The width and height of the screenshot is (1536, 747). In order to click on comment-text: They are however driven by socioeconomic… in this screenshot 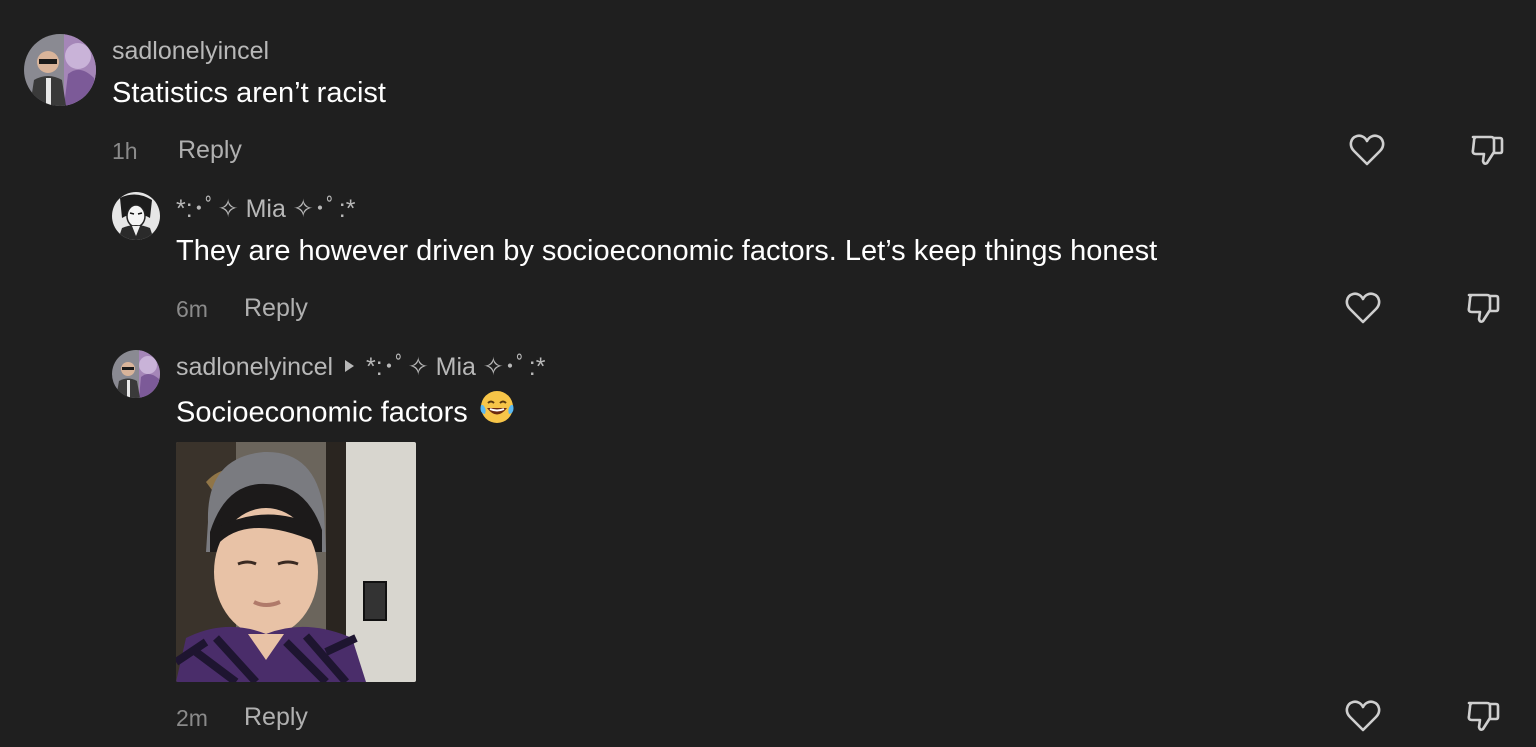, I will do `click(667, 251)`.